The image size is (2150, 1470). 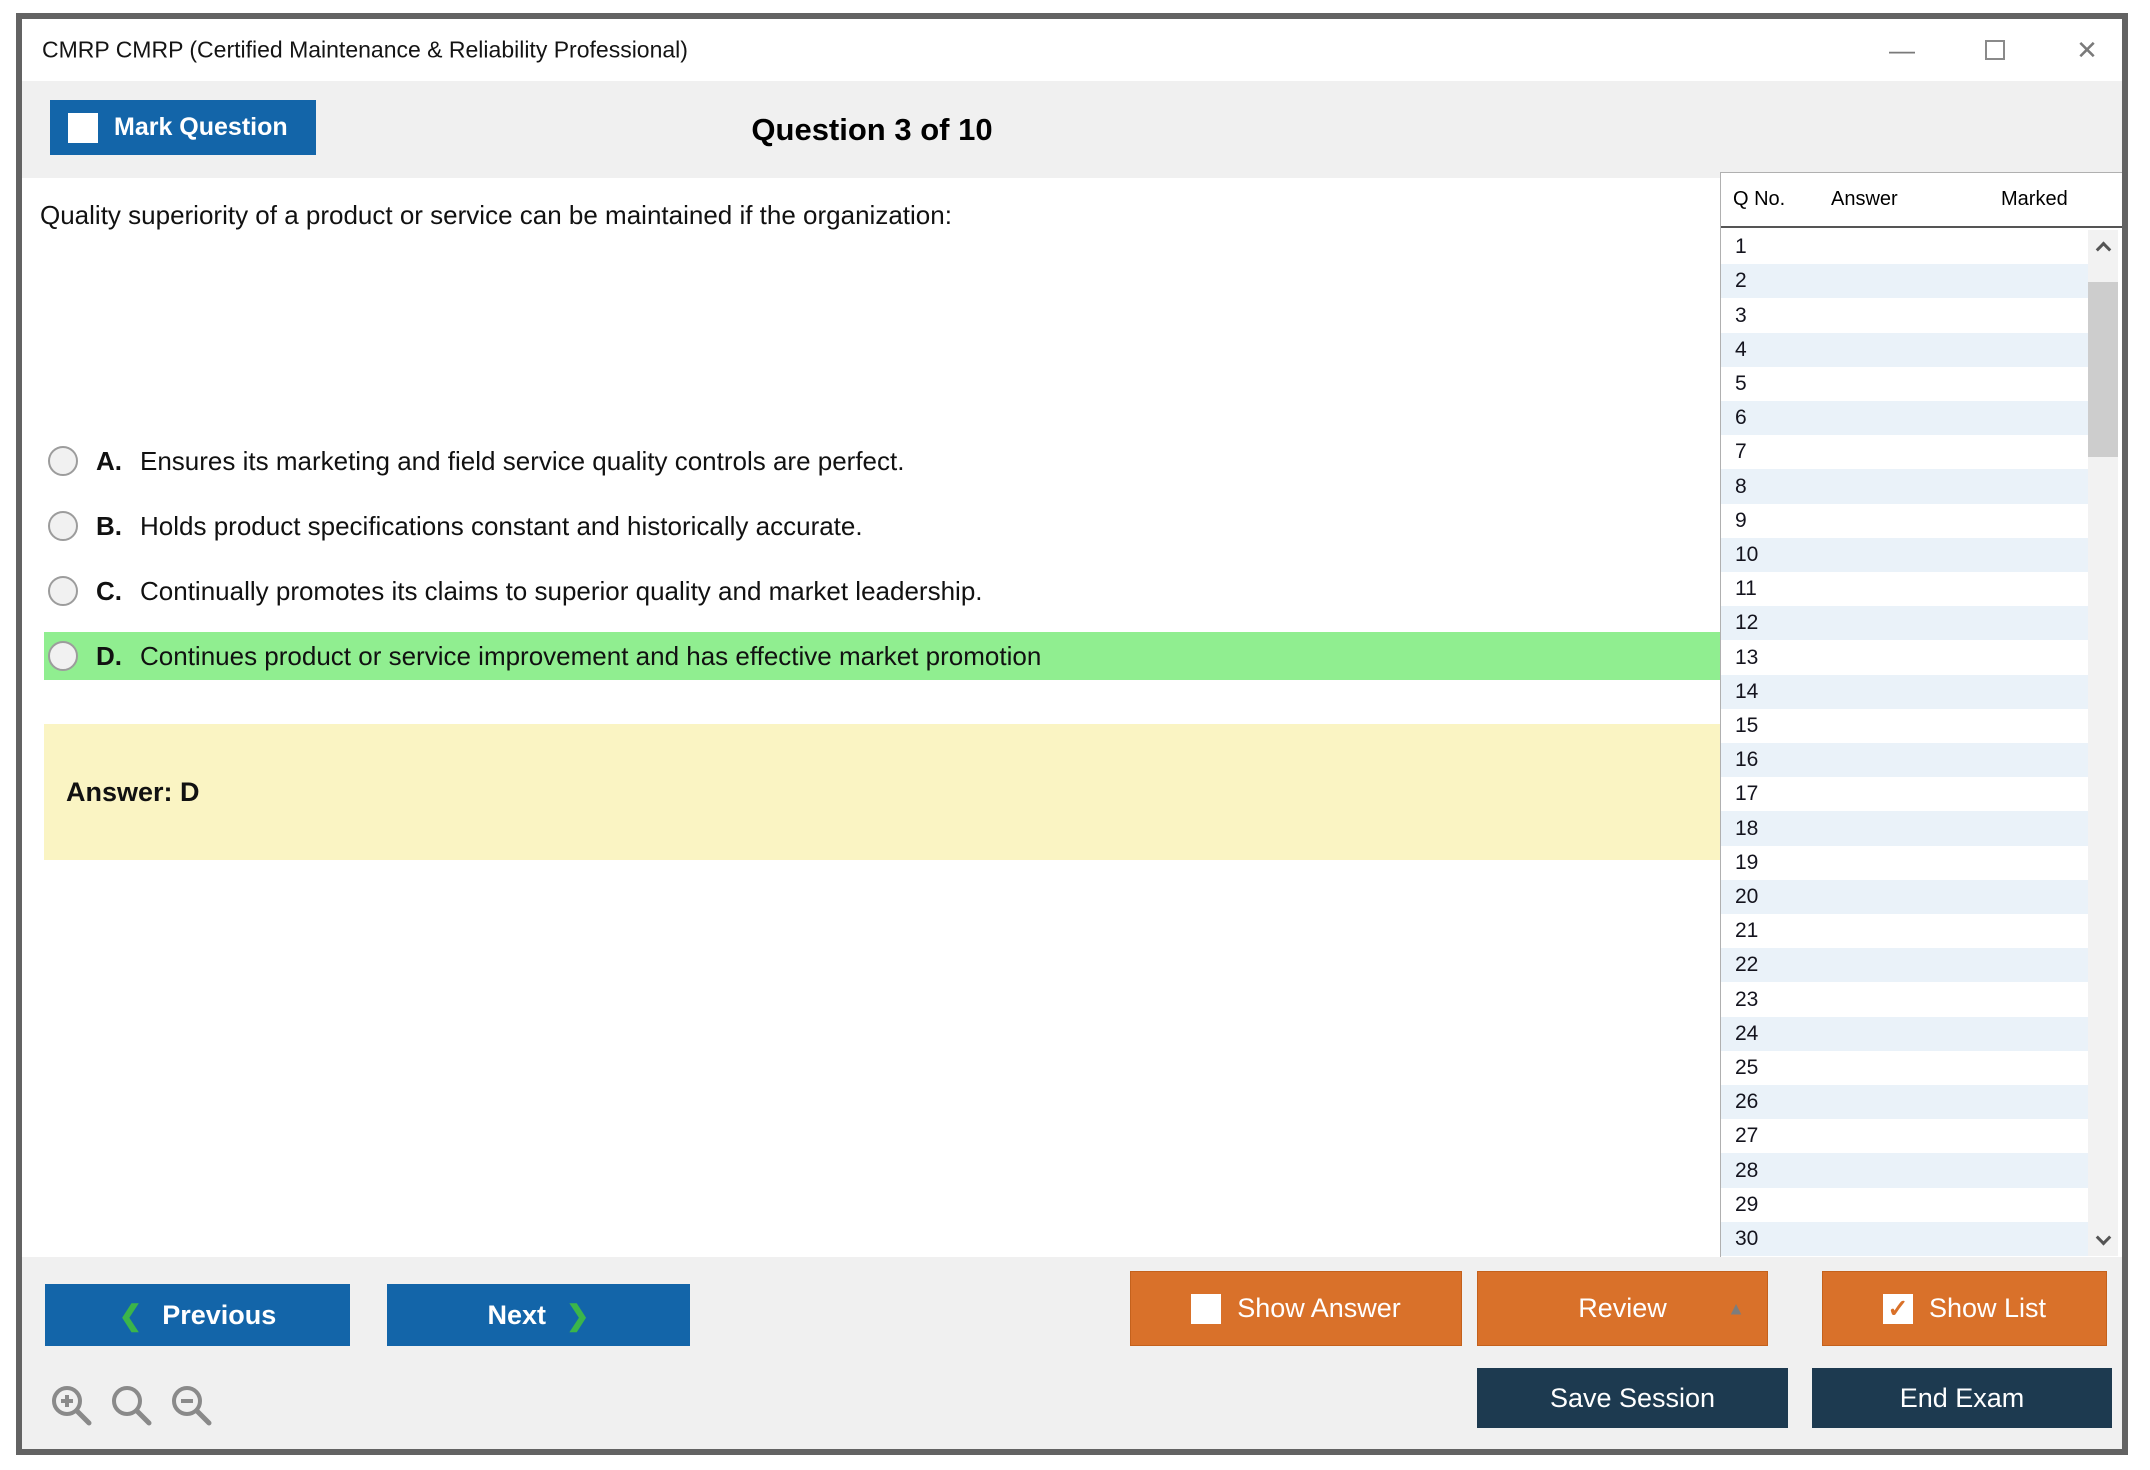 I want to click on question-list-row: 26, so click(x=1905, y=1102).